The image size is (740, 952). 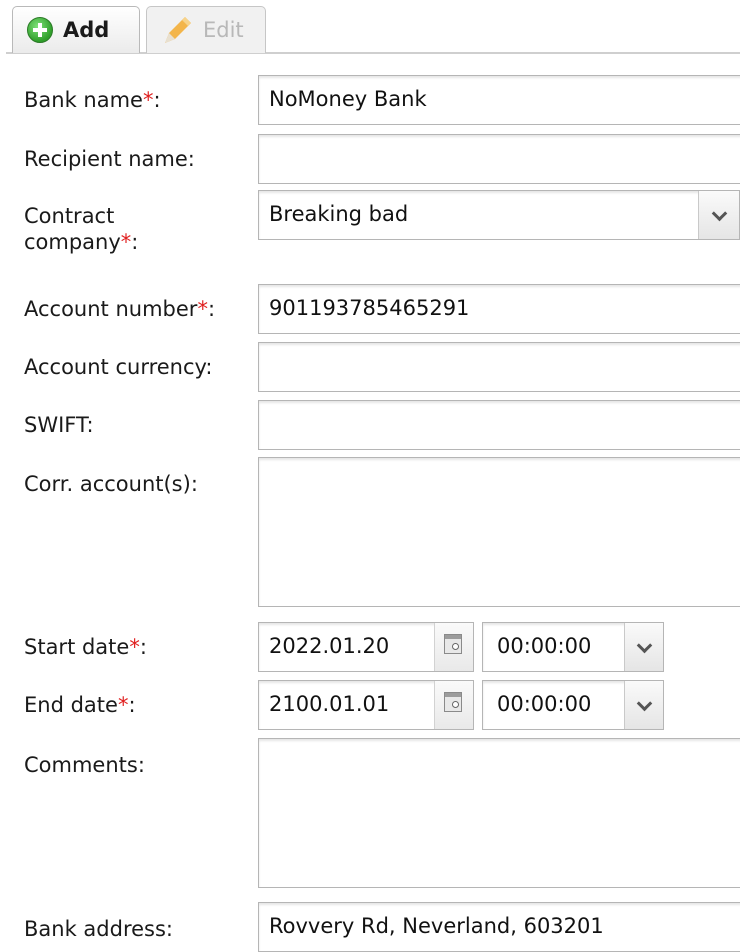 What do you see at coordinates (499, 100) in the screenshot?
I see `bank-name-input: NoMoney Bank` at bounding box center [499, 100].